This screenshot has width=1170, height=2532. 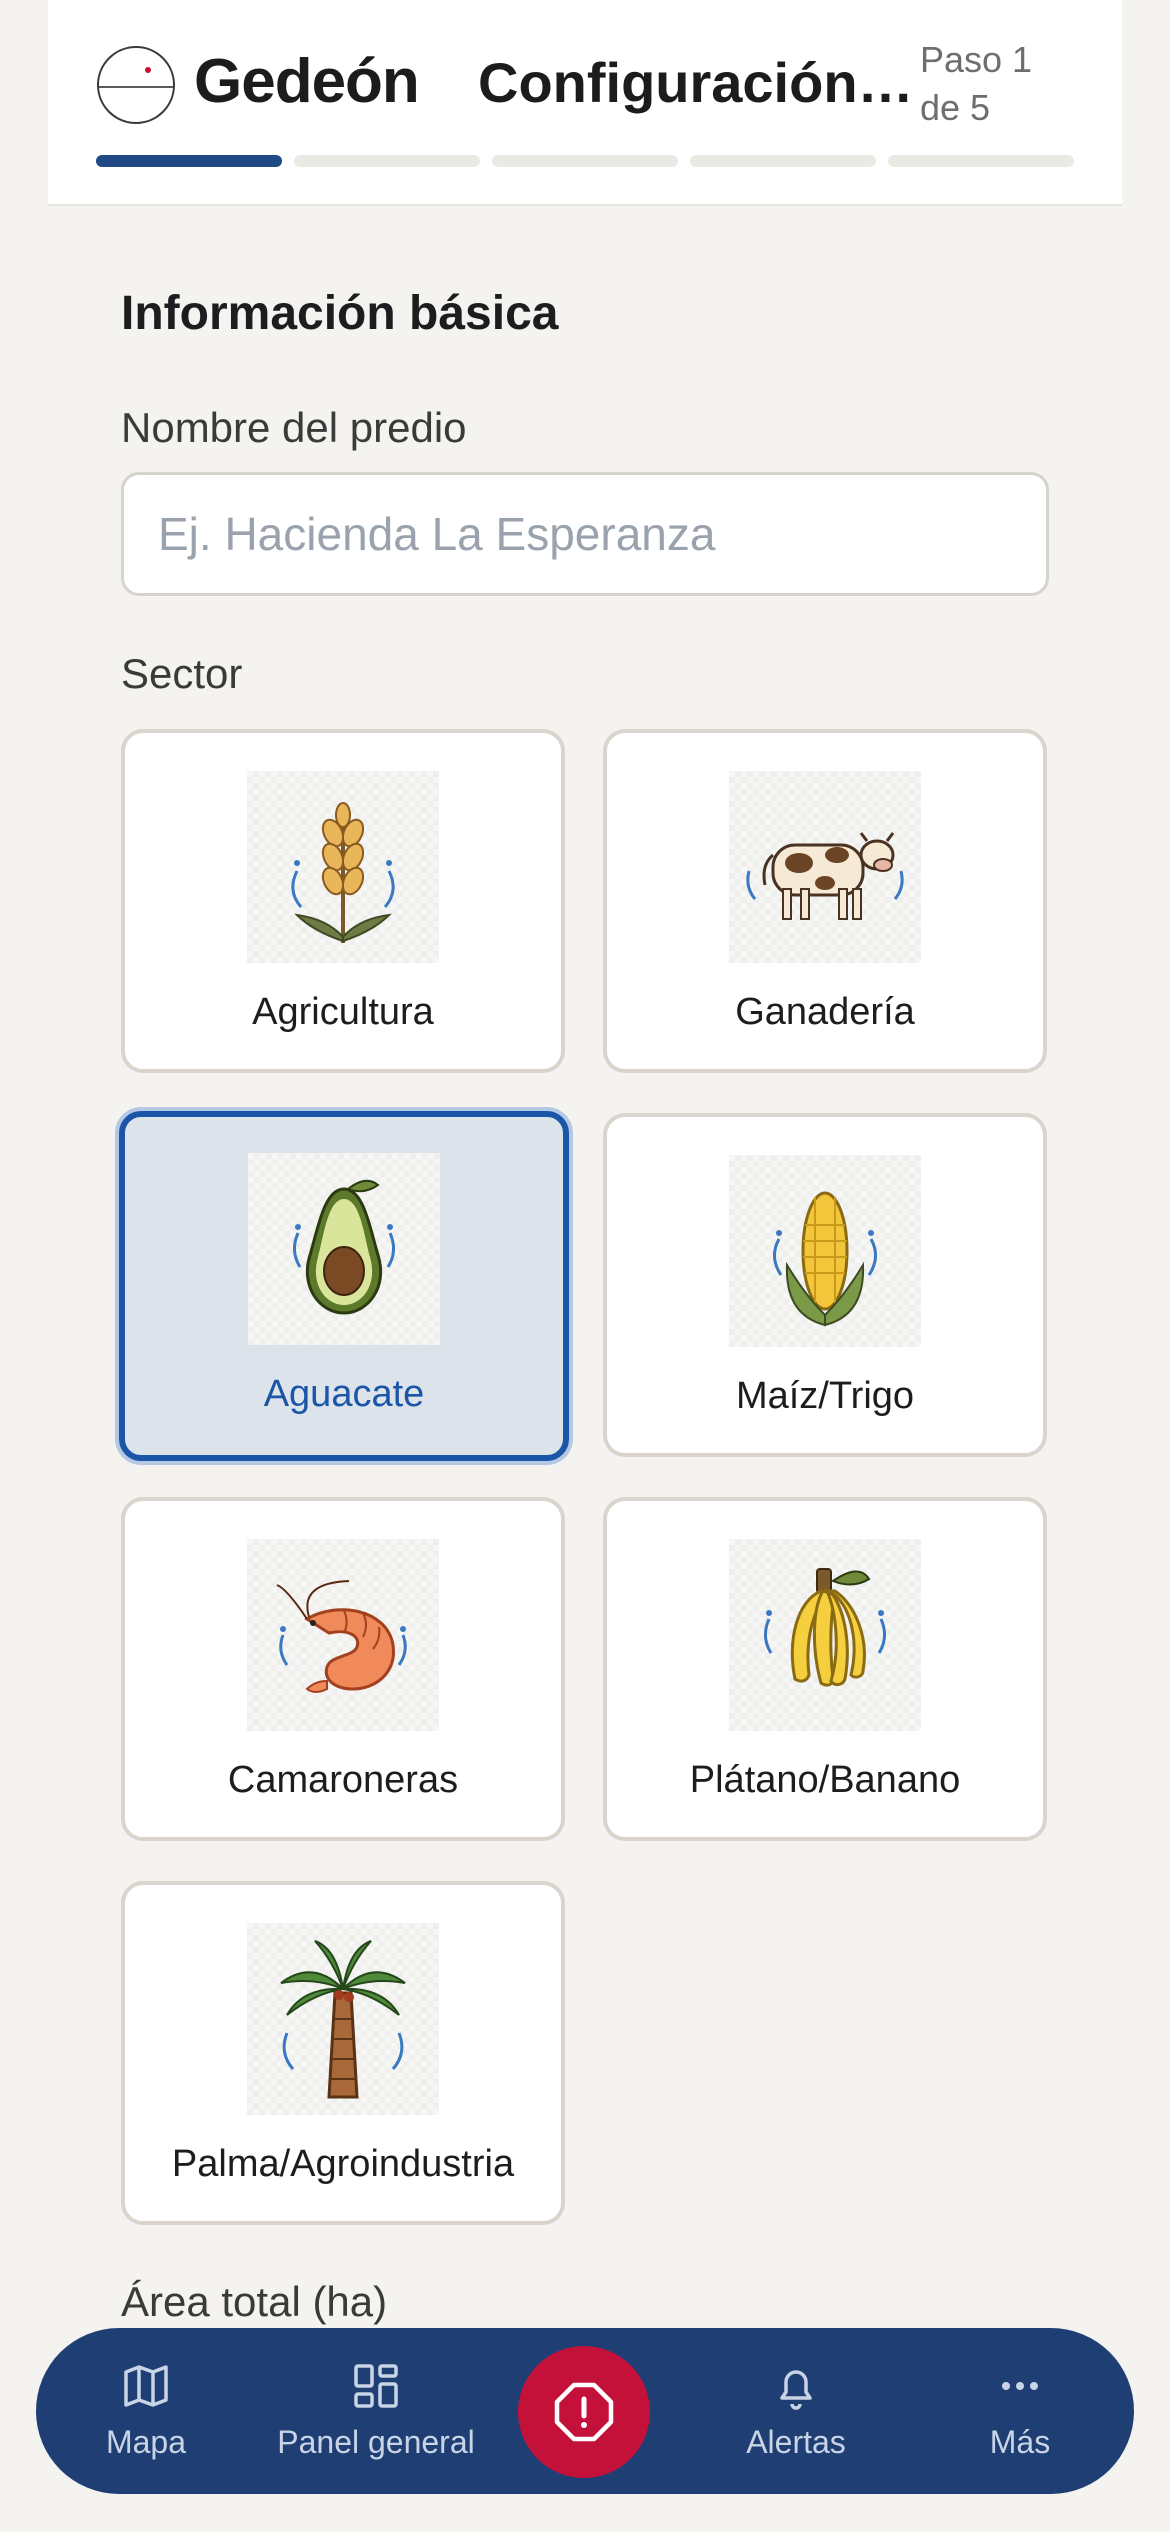 What do you see at coordinates (1020, 2442) in the screenshot?
I see `nav-more-label: Más` at bounding box center [1020, 2442].